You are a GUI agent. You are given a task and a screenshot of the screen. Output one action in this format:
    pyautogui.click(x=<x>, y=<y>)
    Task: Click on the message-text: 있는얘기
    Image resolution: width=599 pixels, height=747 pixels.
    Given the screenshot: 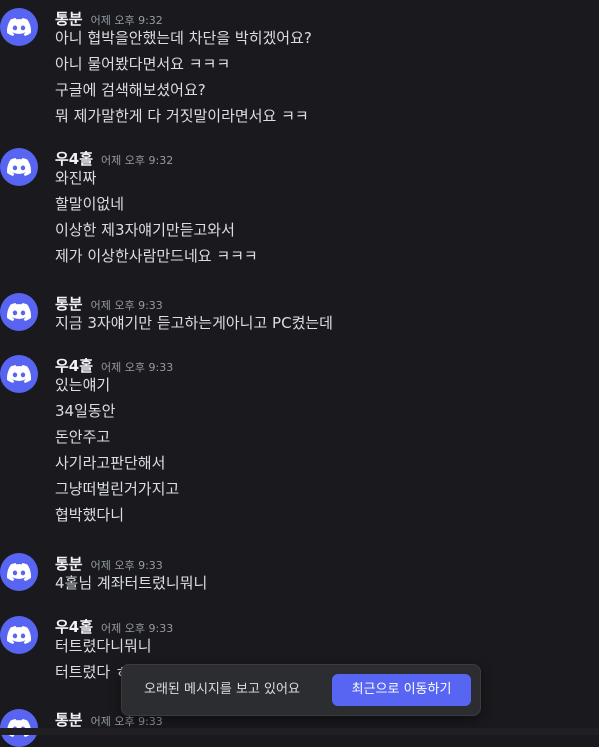 What is the action you would take?
    pyautogui.click(x=83, y=385)
    